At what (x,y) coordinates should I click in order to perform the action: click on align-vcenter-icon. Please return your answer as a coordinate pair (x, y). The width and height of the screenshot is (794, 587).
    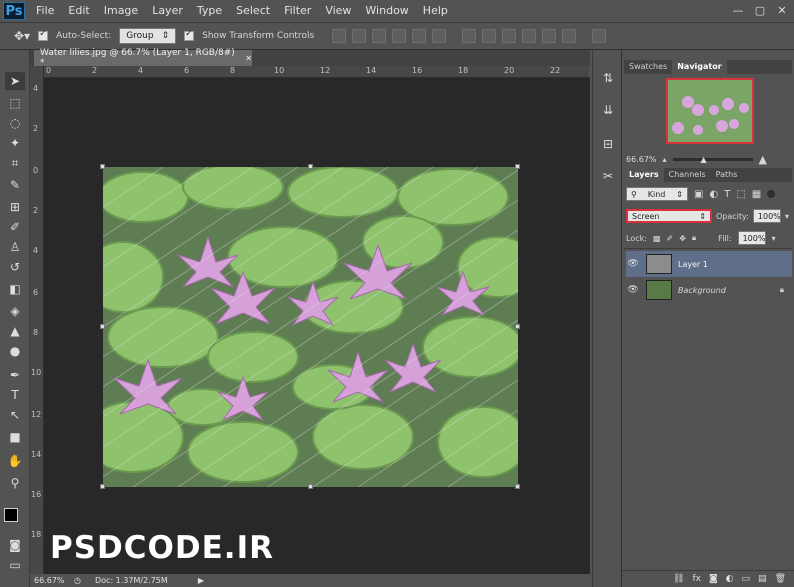
    Looking at the image, I should click on (359, 36).